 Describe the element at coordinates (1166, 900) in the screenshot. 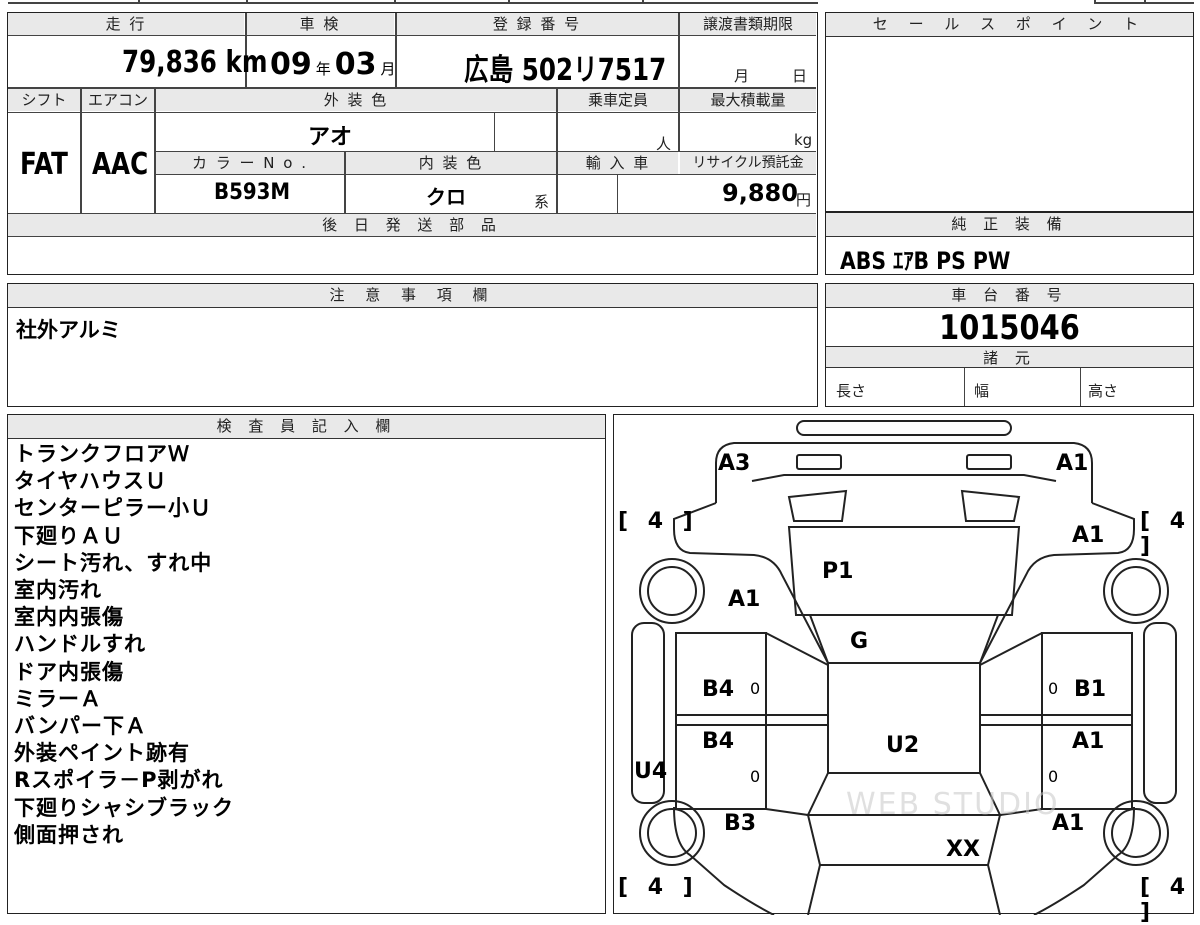

I see `tire-br: [ 4 ]` at that location.